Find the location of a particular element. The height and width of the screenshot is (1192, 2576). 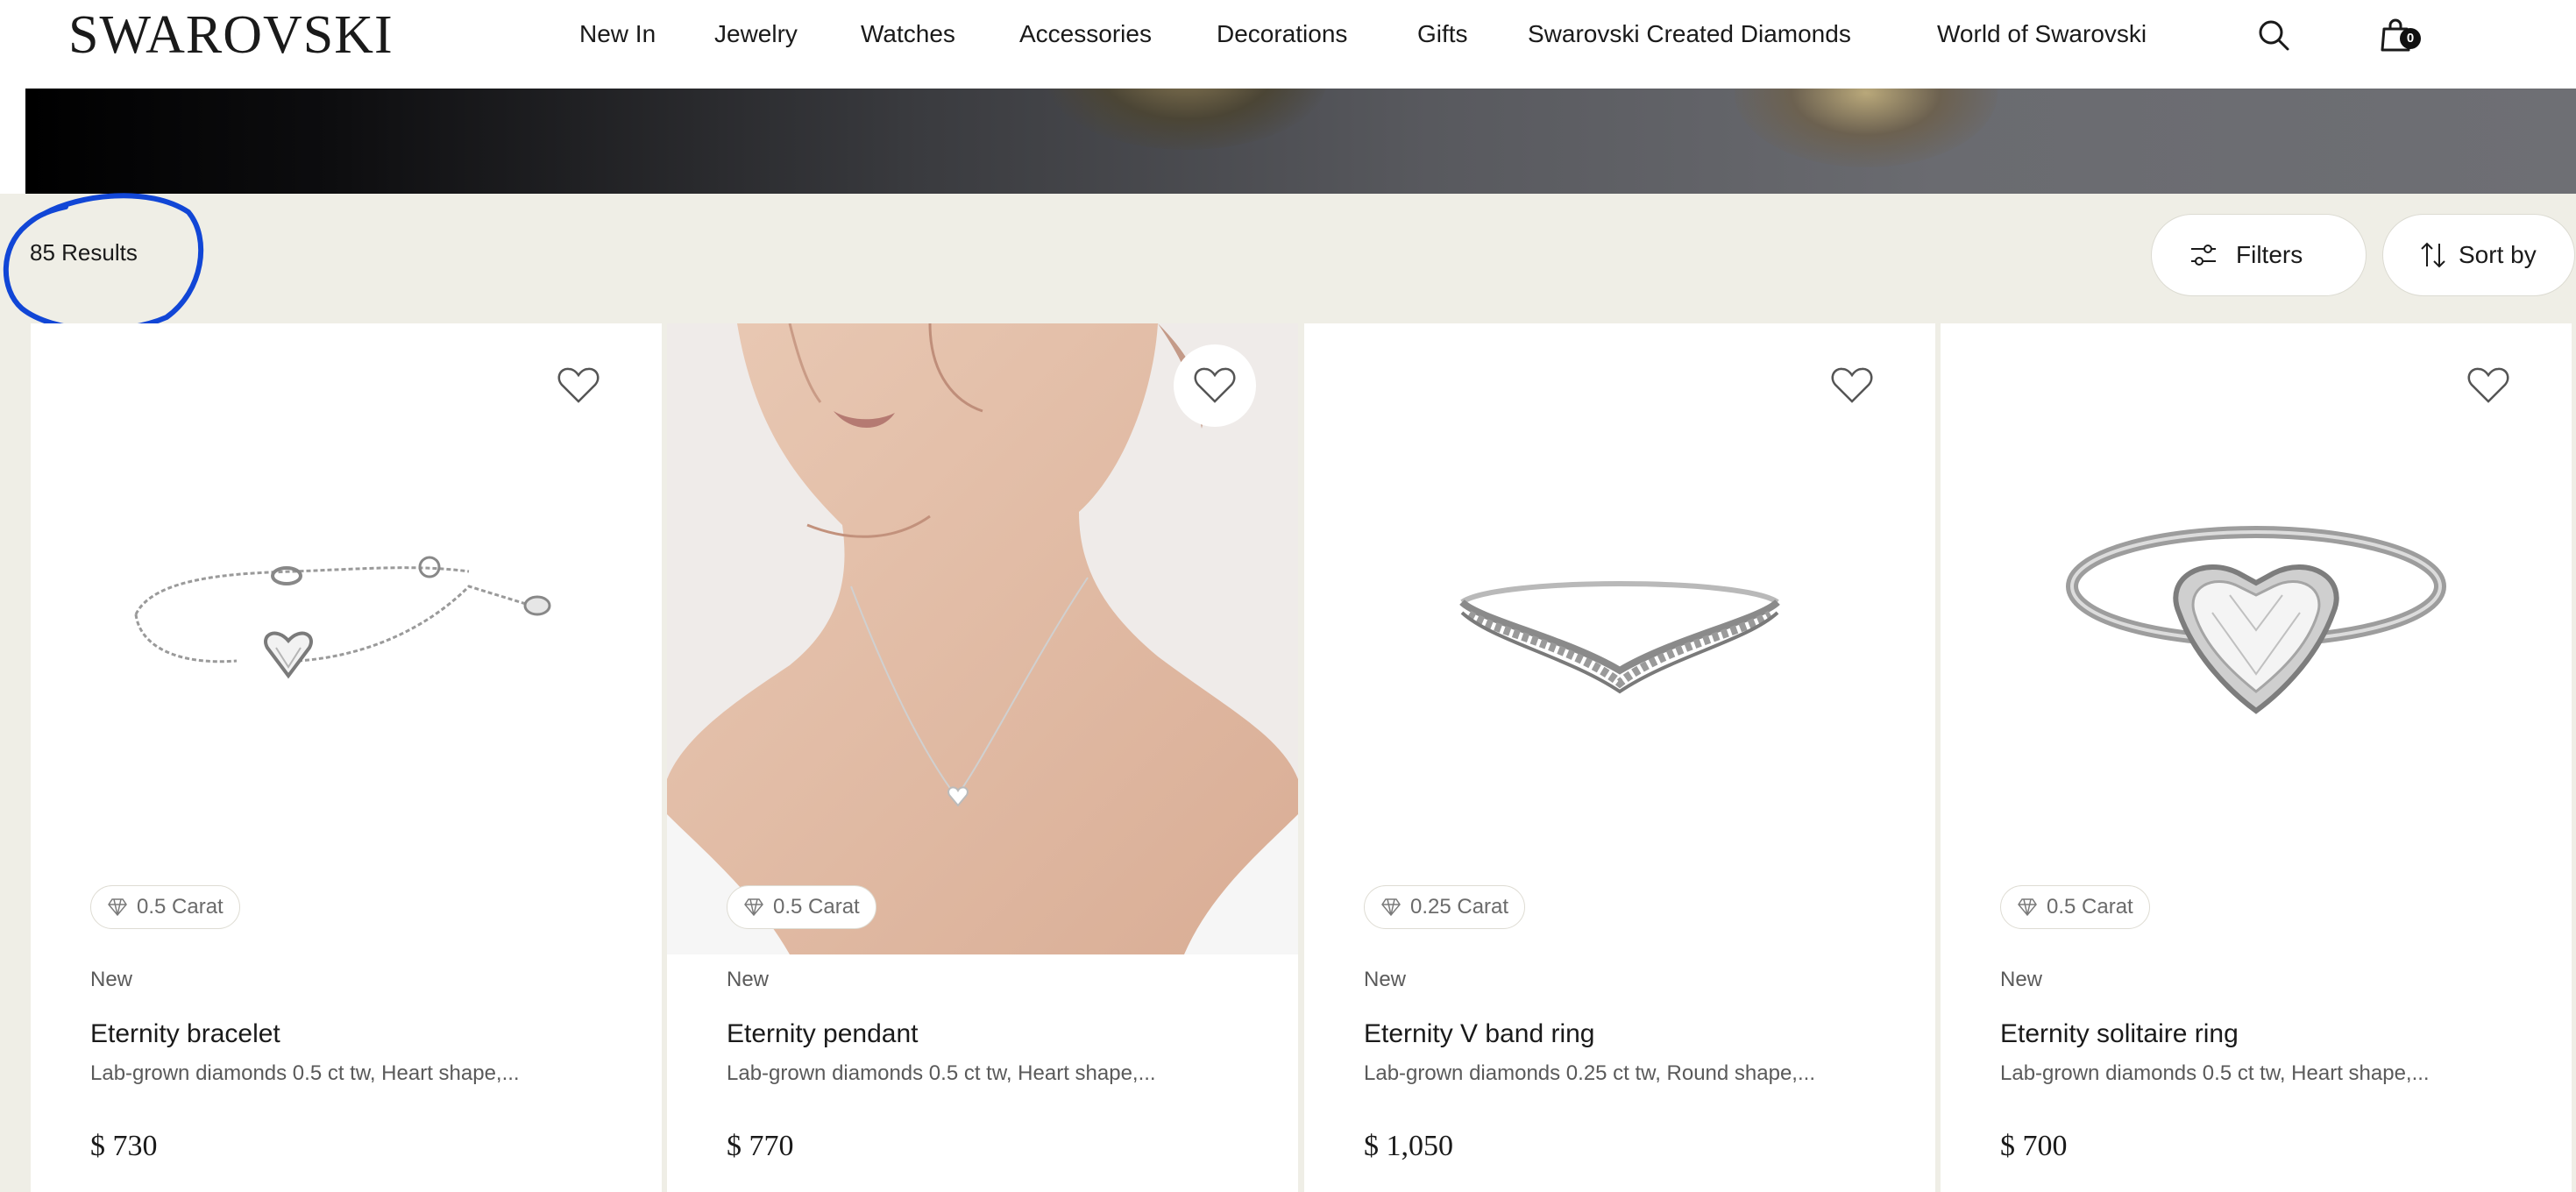

filters-label: Filters is located at coordinates (2270, 254).